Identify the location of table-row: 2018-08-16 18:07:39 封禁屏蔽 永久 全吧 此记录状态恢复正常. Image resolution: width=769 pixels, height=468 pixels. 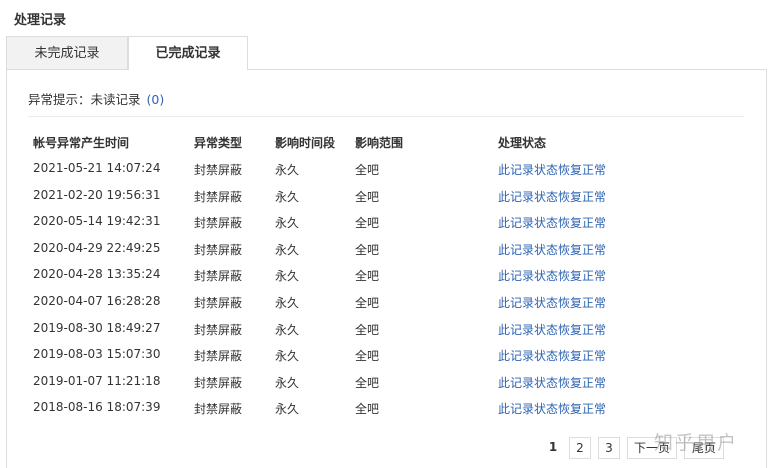
(384, 413).